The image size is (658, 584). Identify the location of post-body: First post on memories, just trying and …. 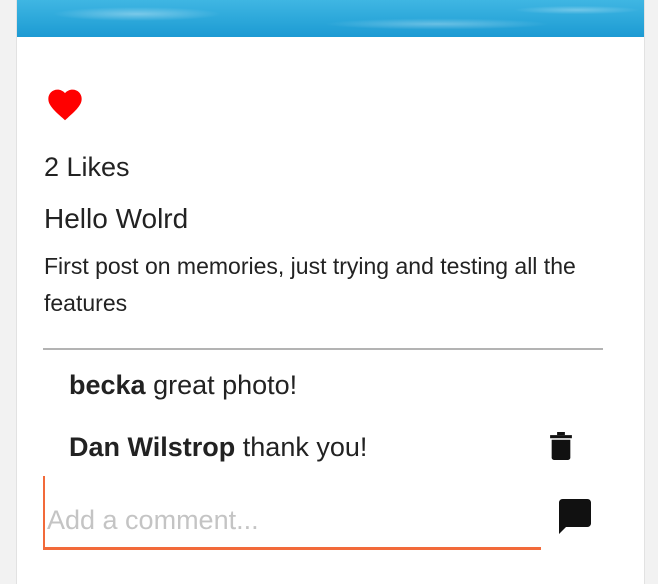
(310, 284).